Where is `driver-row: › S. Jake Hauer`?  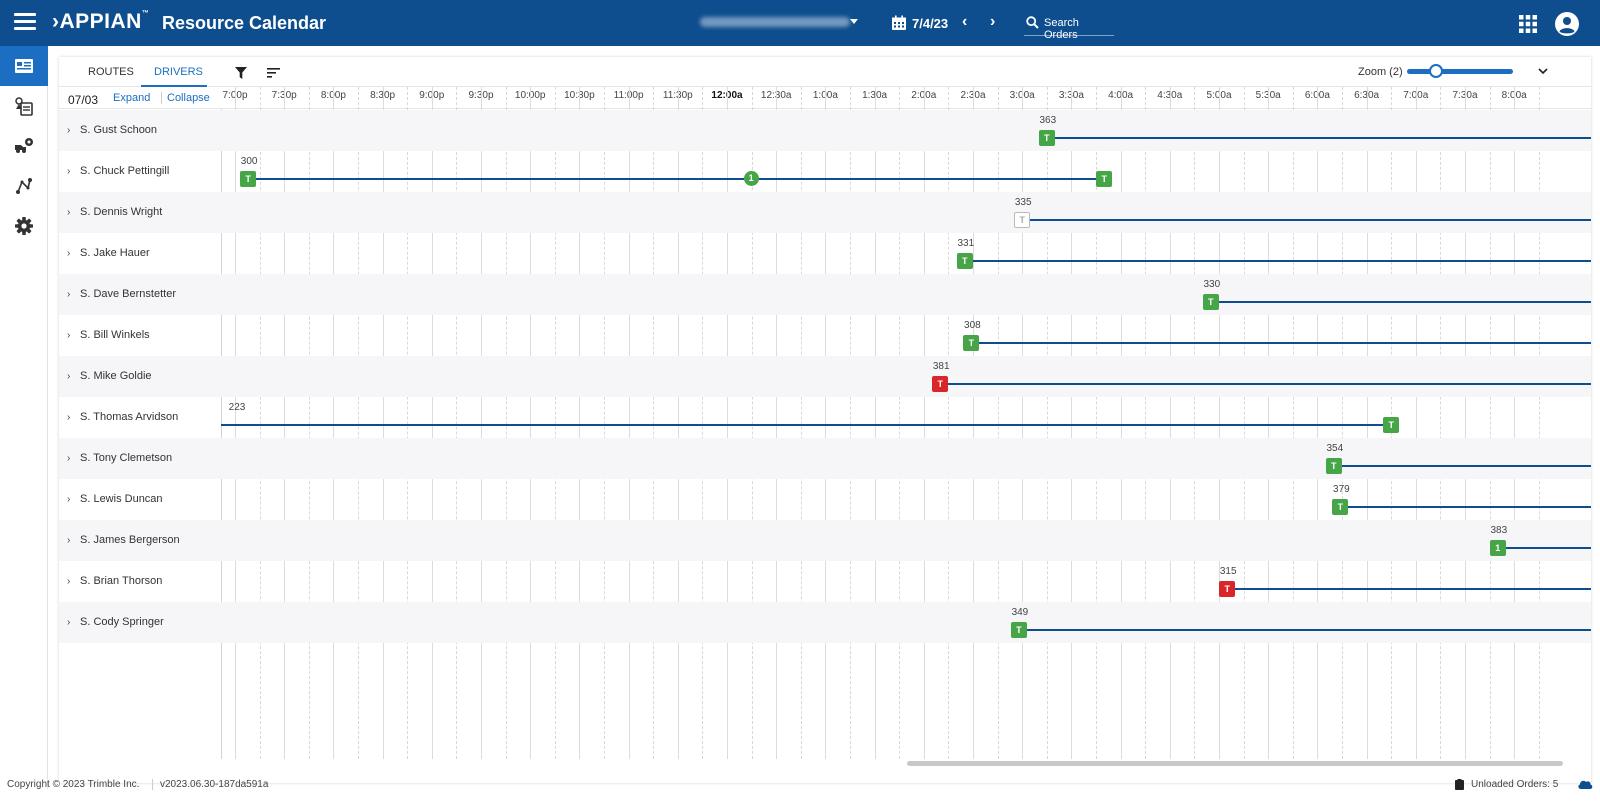
driver-row: › S. Jake Hauer is located at coordinates (825, 253).